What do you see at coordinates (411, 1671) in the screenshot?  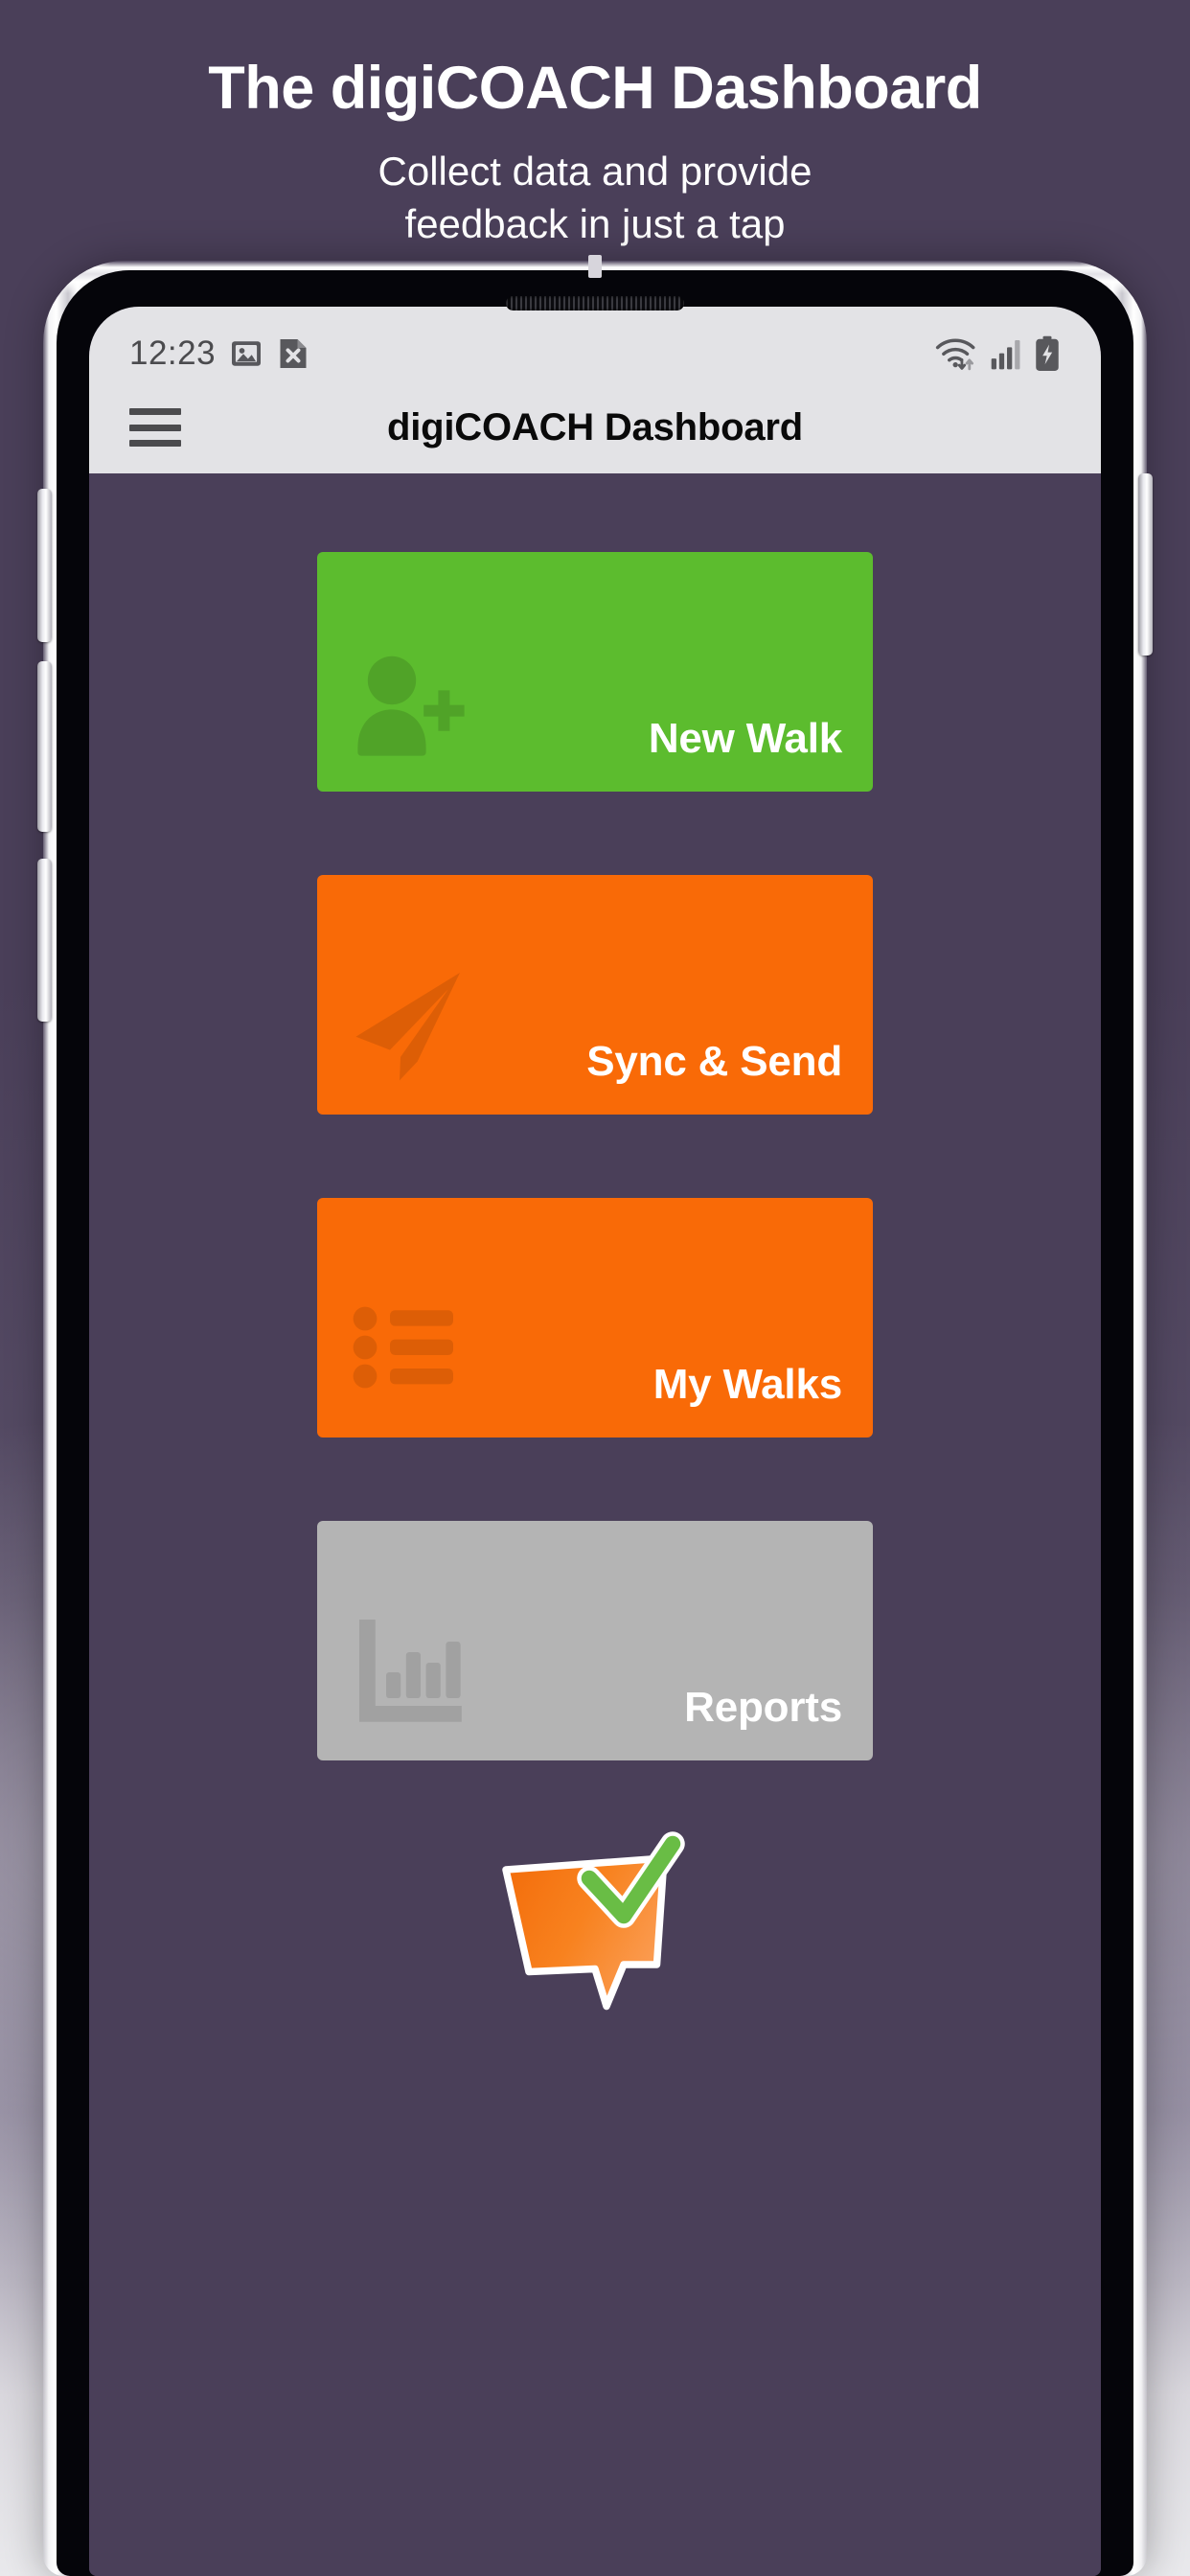 I see `bar-chart-icon` at bounding box center [411, 1671].